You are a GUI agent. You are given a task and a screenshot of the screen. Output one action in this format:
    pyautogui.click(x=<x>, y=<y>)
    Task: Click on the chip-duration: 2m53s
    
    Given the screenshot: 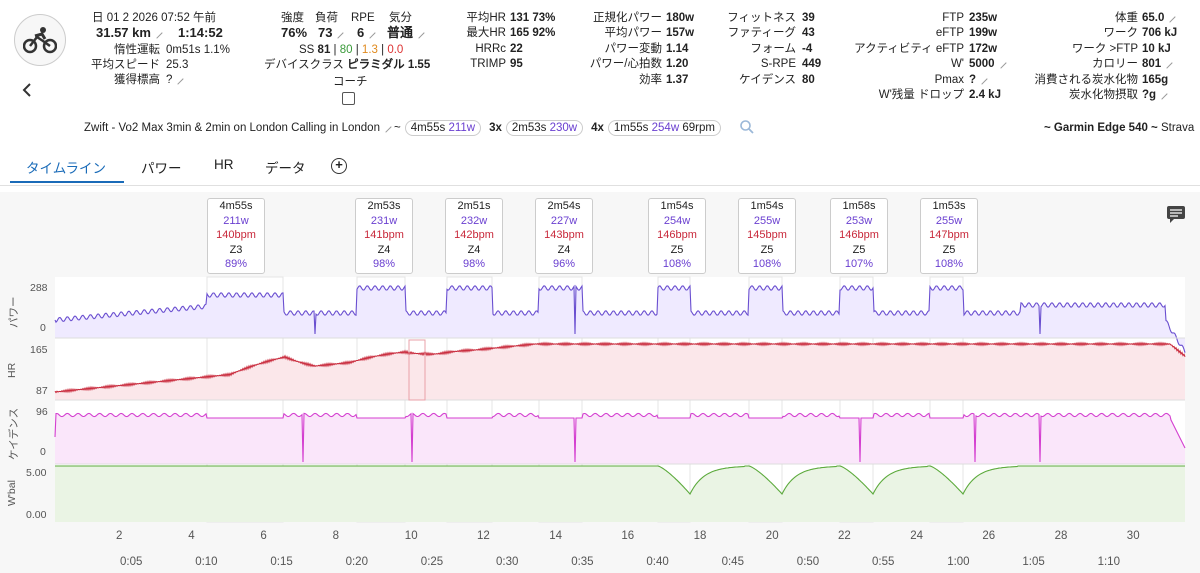 What is the action you would take?
    pyautogui.click(x=529, y=128)
    